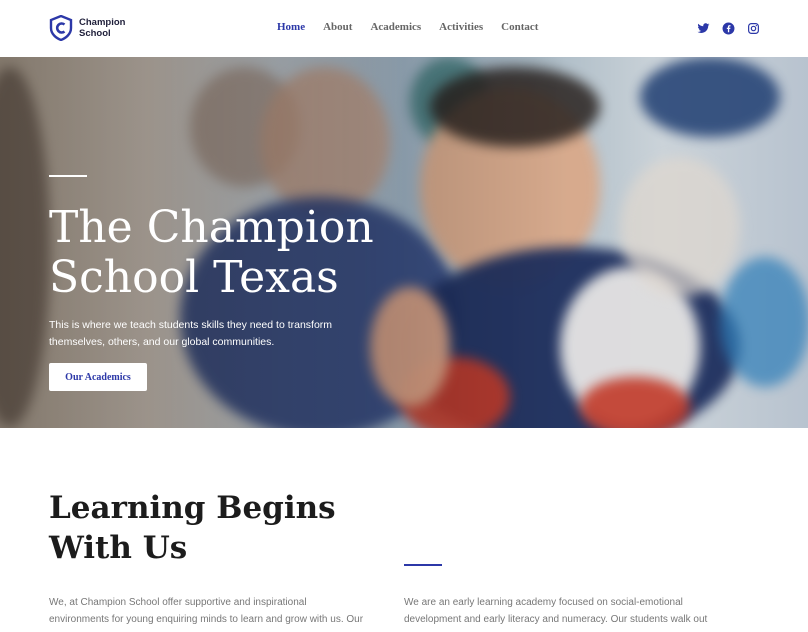 The width and height of the screenshot is (808, 632). Describe the element at coordinates (68, 176) in the screenshot. I see `hero-divider` at that location.